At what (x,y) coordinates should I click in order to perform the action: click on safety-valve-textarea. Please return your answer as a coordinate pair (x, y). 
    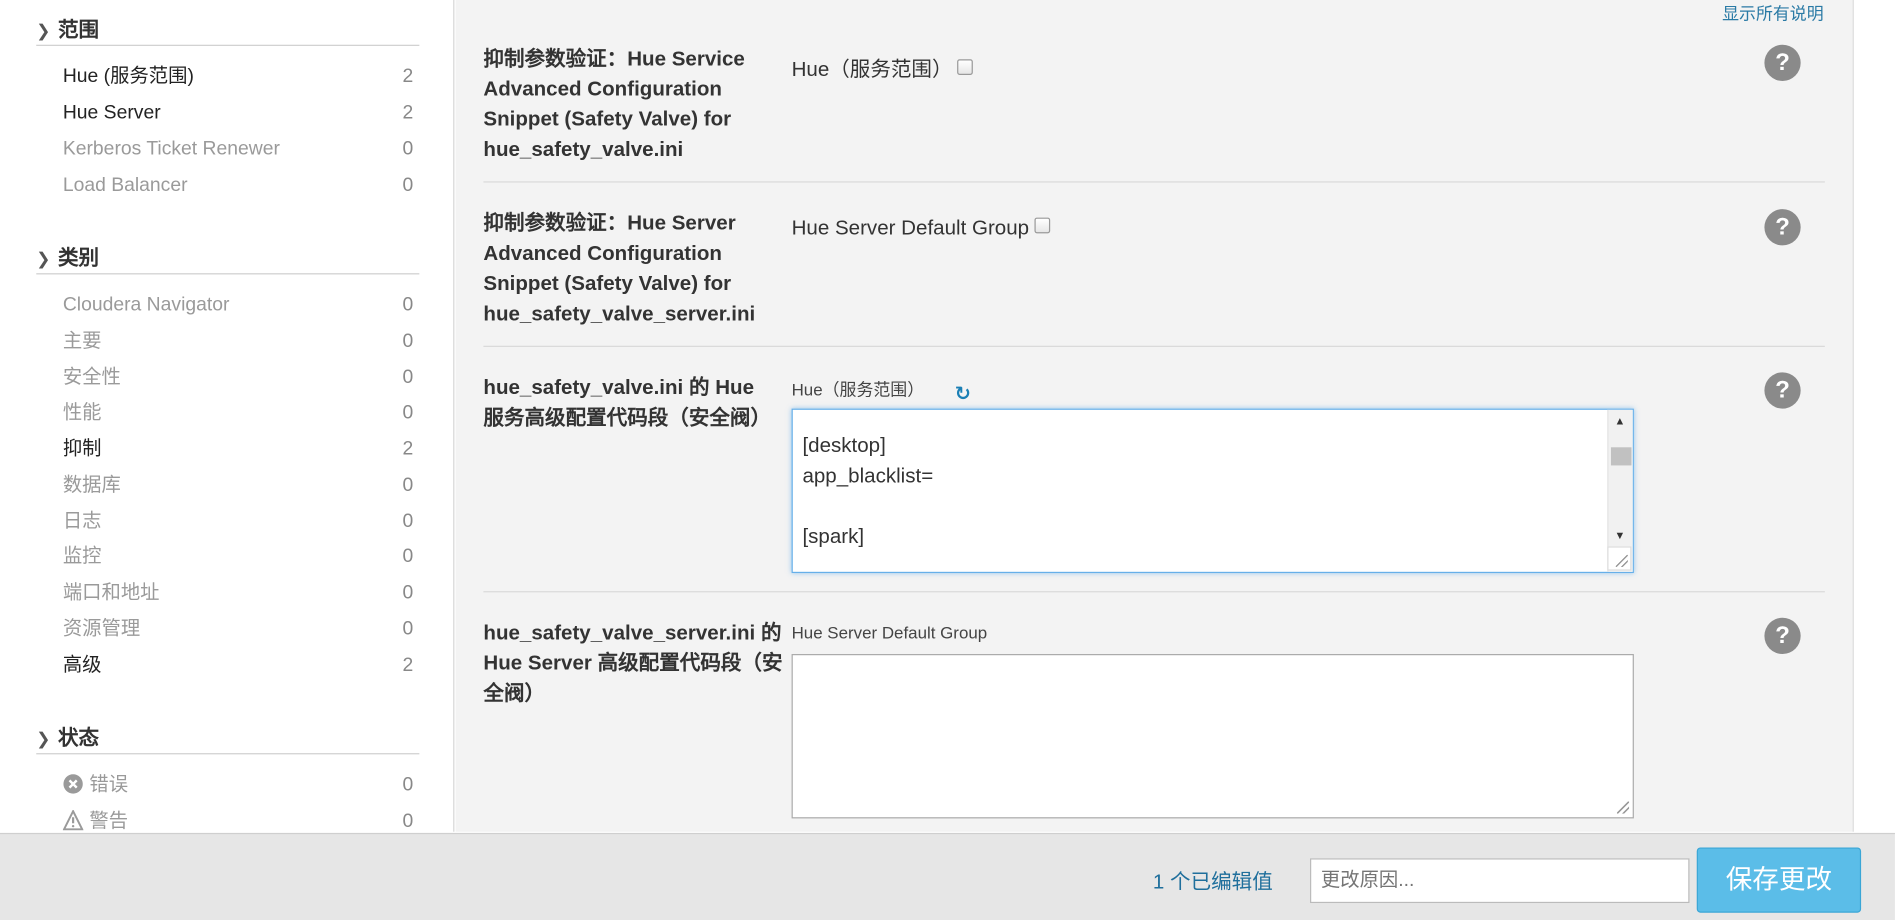
    Looking at the image, I should click on (1212, 736).